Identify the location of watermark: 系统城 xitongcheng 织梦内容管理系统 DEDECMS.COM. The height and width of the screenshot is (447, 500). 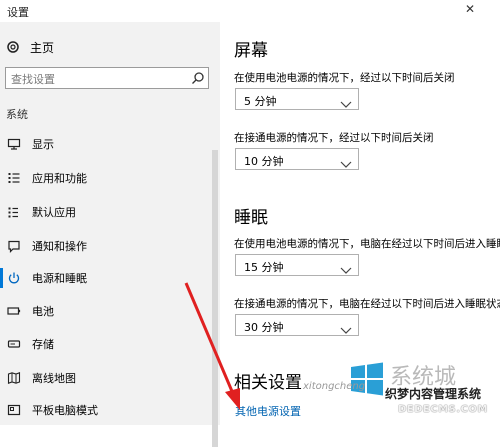
(401, 390).